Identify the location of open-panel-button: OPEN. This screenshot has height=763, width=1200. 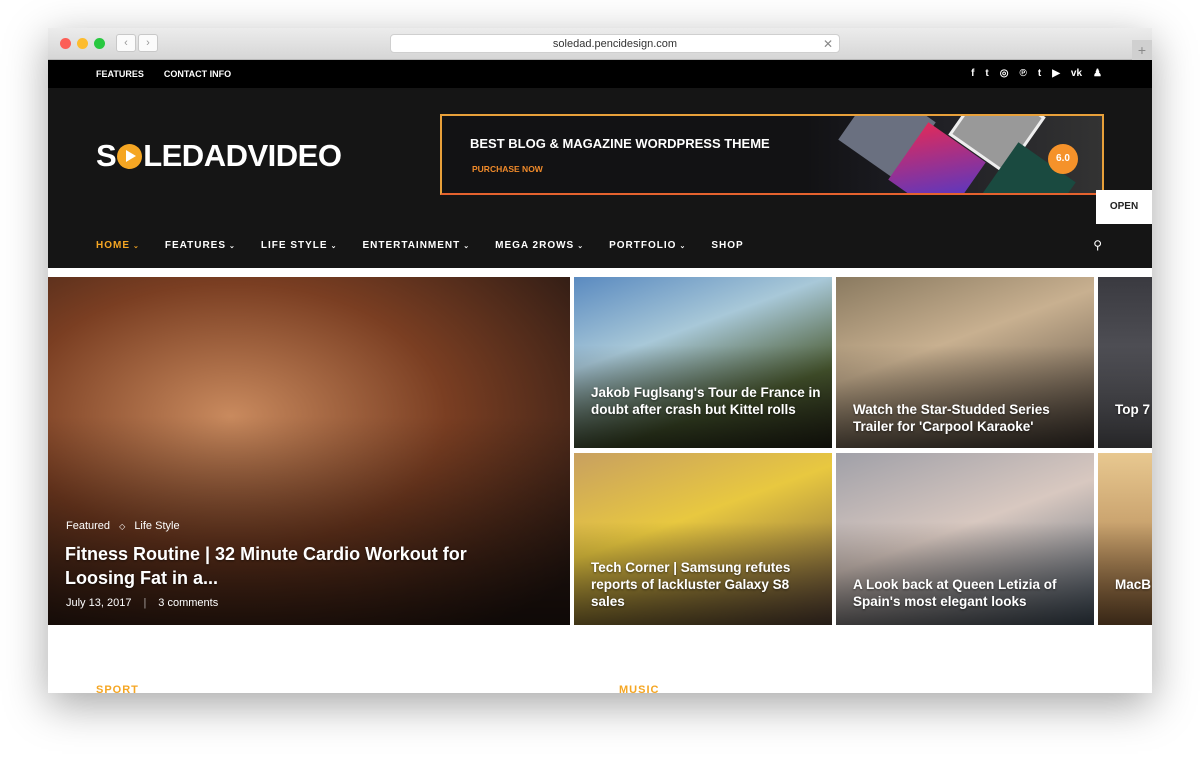
(1124, 207).